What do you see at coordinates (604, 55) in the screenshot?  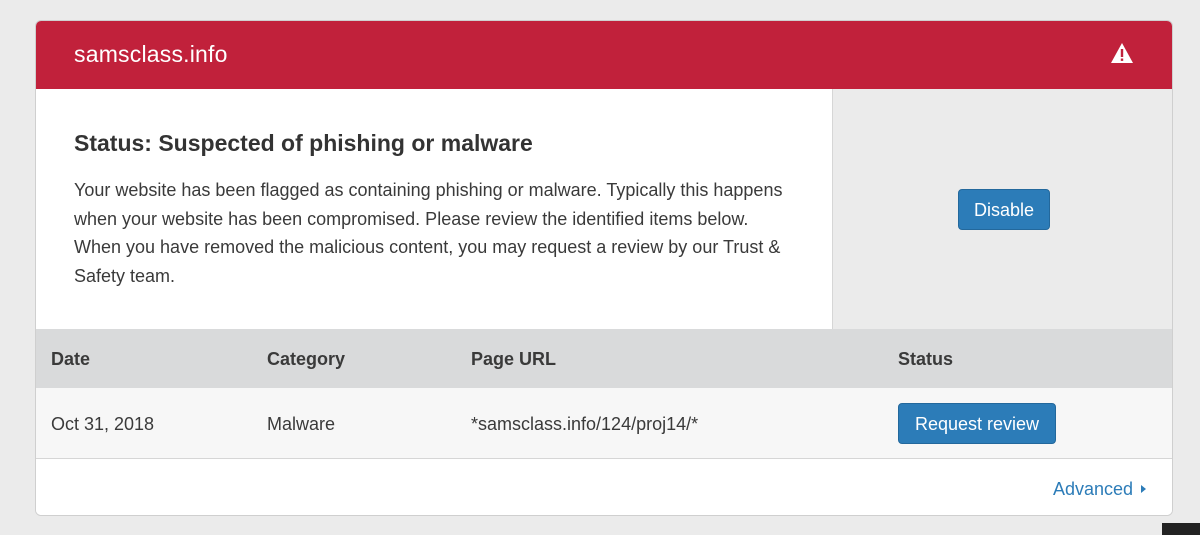 I see `site-header: samsclass.info` at bounding box center [604, 55].